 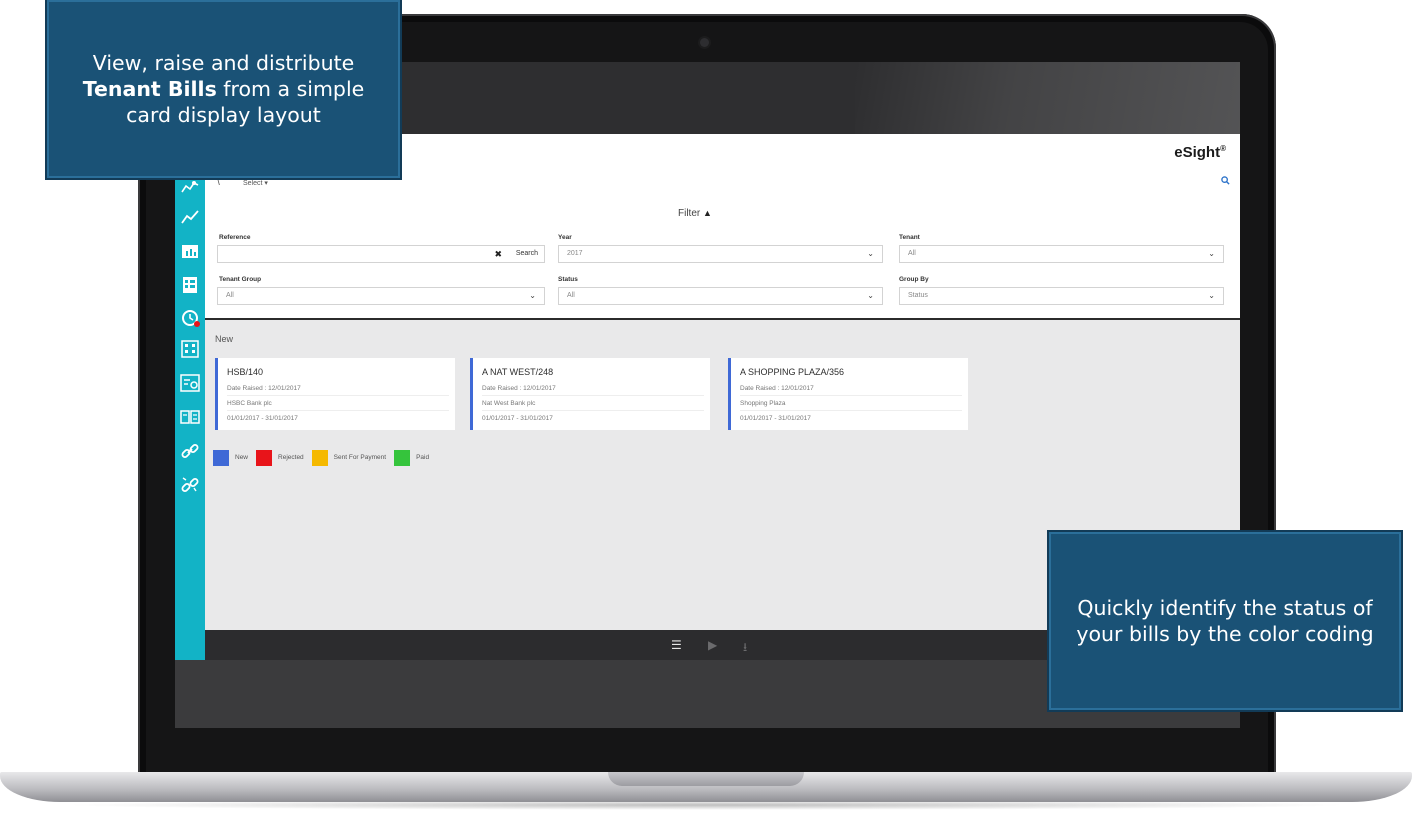 I want to click on tenant-label: Tenant, so click(x=909, y=237).